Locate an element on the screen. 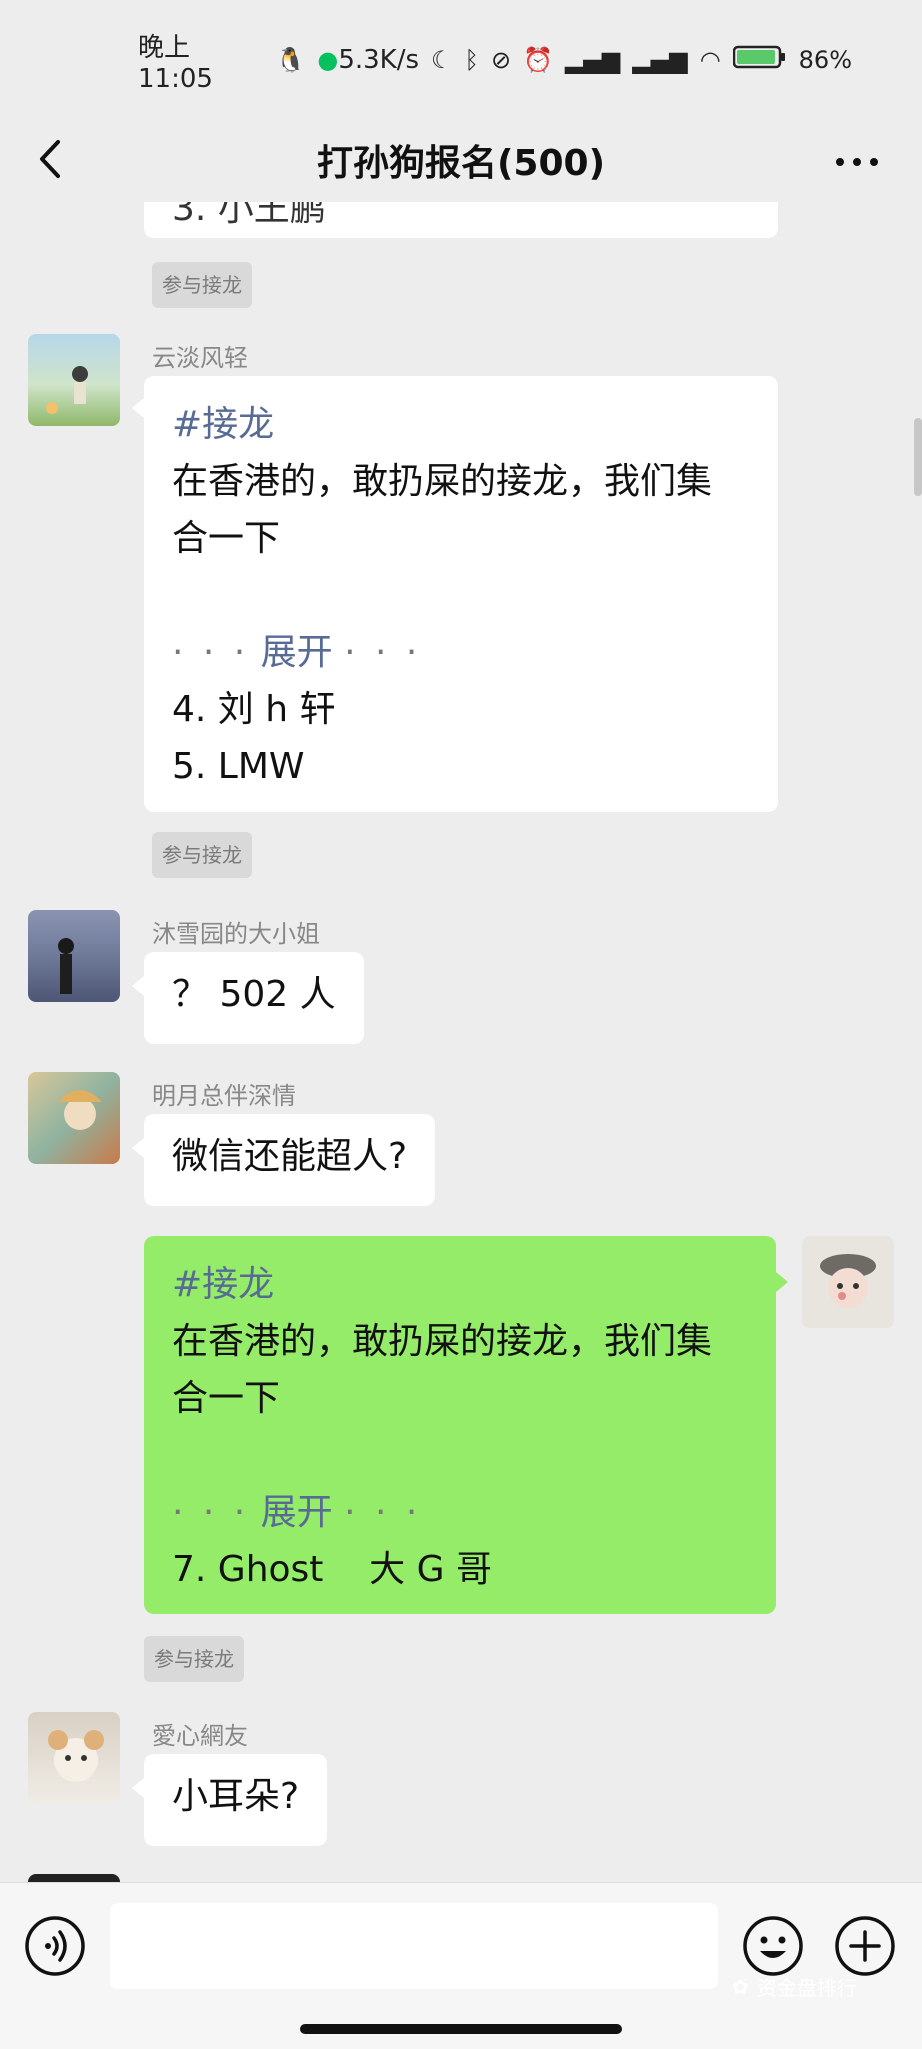 The width and height of the screenshot is (922, 2049). text-message-bubble: ？ 502 人 is located at coordinates (254, 998).